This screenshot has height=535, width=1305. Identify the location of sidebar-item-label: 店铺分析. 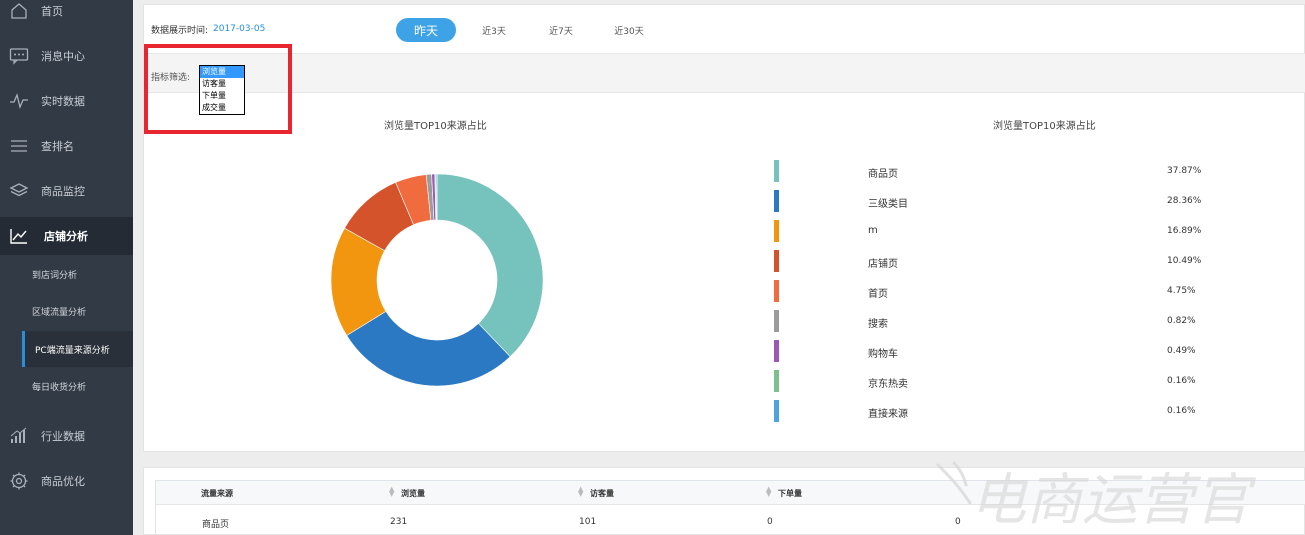
(66, 236).